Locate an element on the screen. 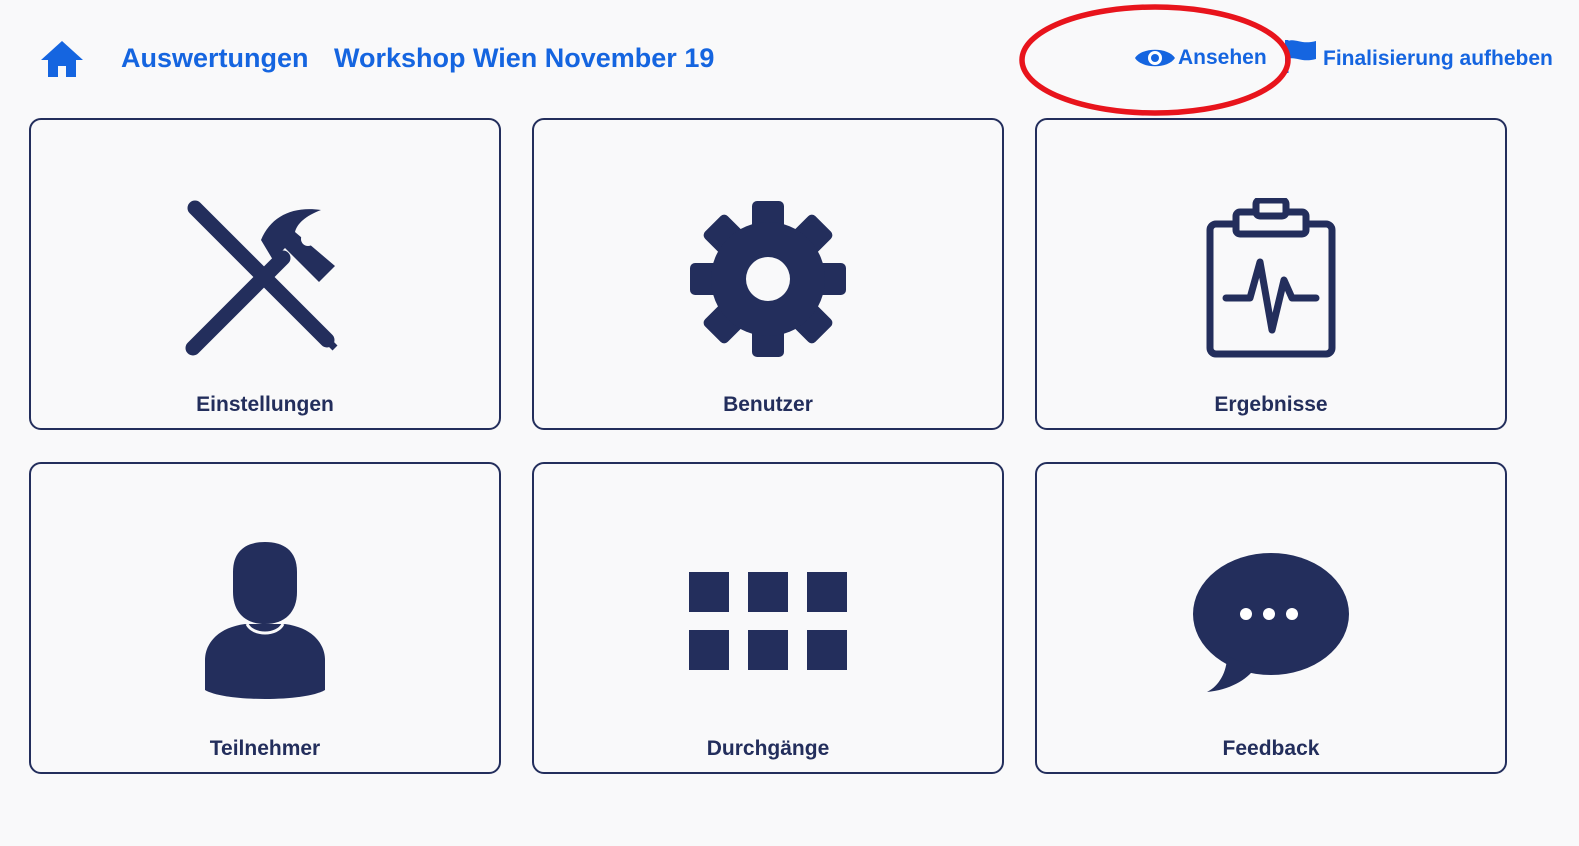 The width and height of the screenshot is (1579, 846). tile-label: Einstellungen is located at coordinates (265, 404).